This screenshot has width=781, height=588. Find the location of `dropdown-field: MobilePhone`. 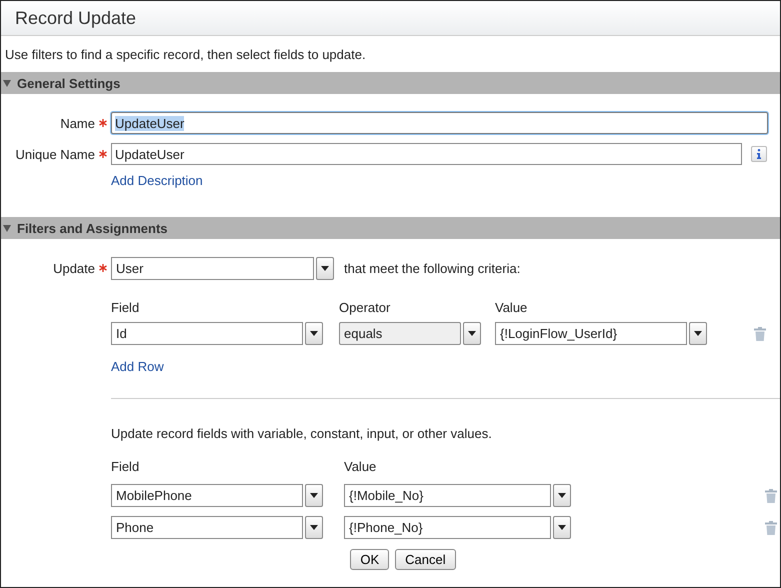

dropdown-field: MobilePhone is located at coordinates (207, 495).